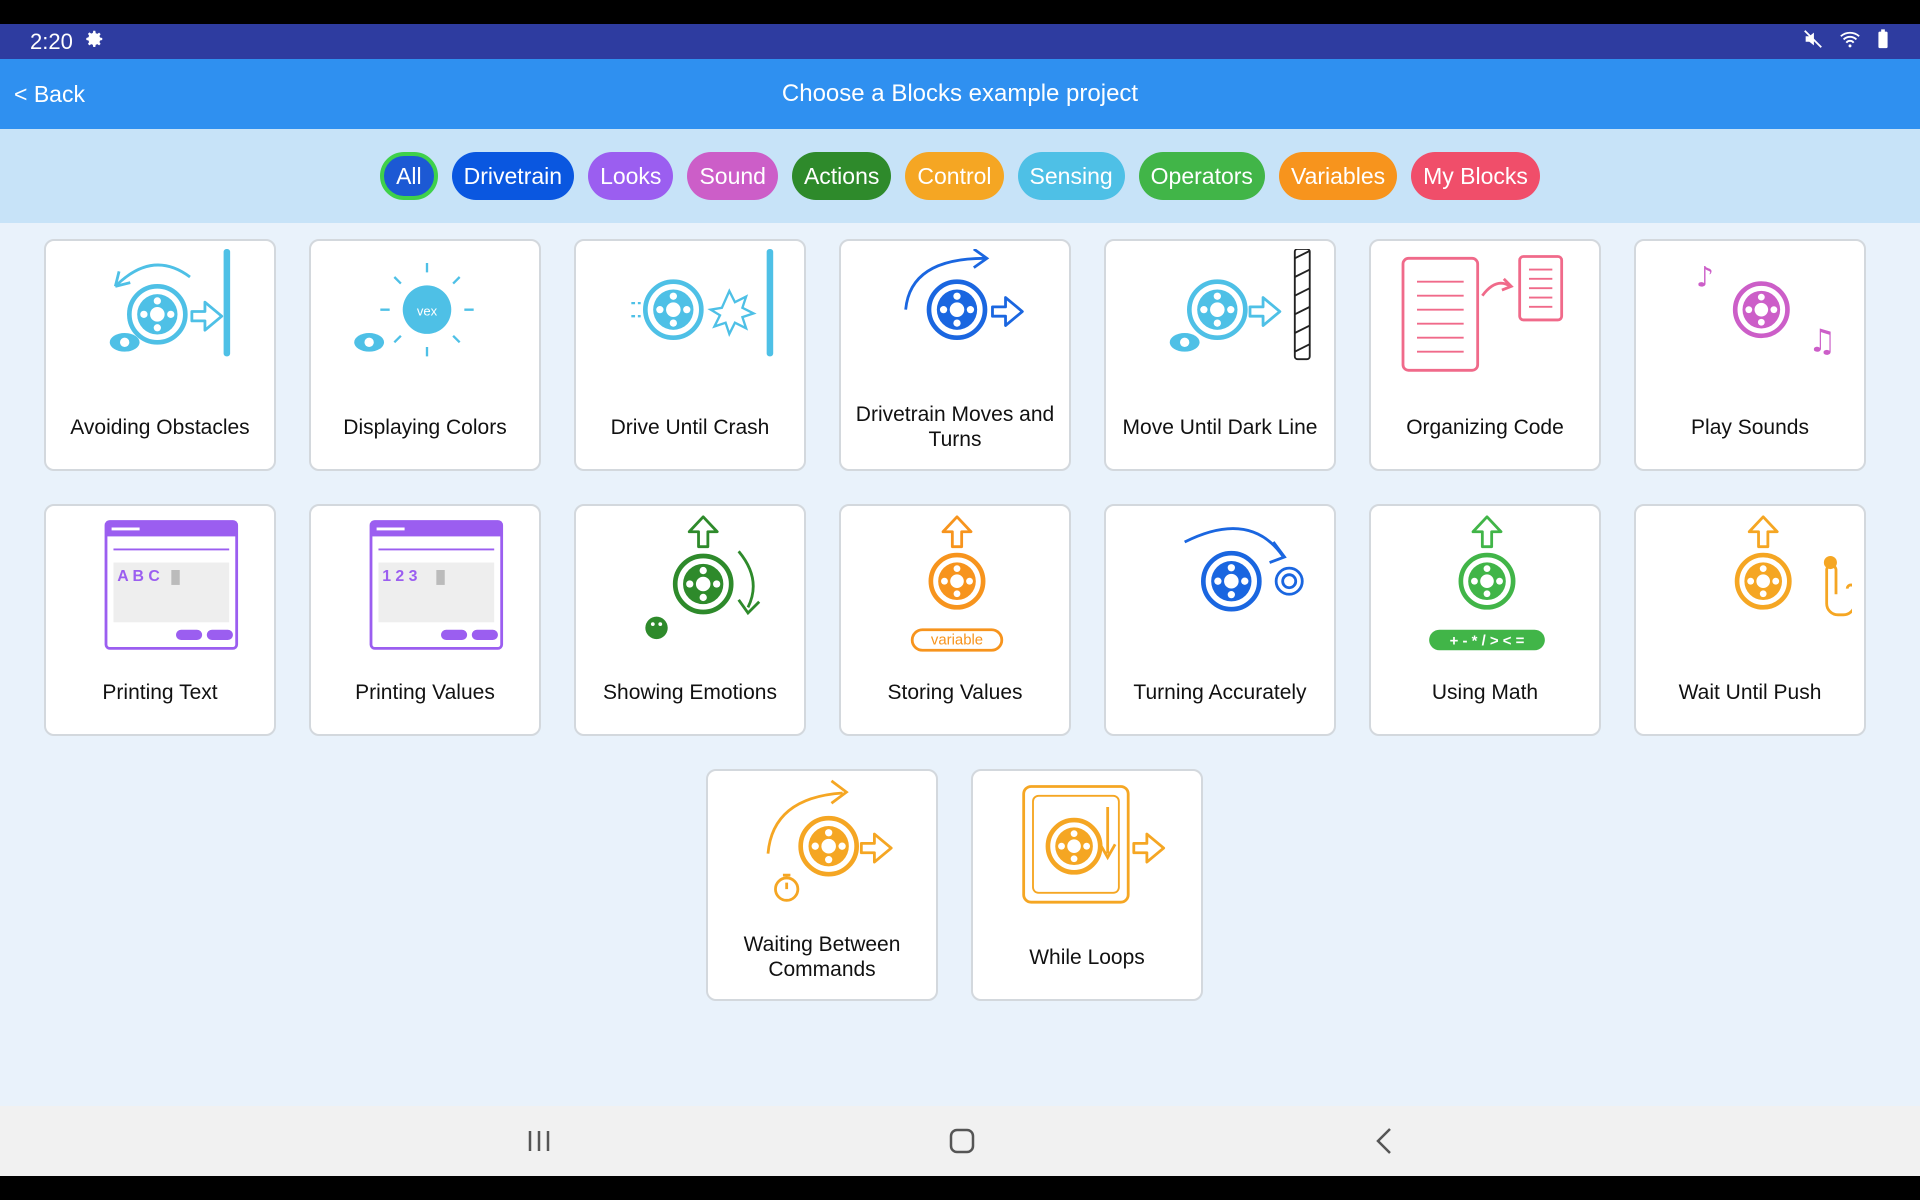 This screenshot has width=1920, height=1200. What do you see at coordinates (160, 427) in the screenshot?
I see `project-card-title: Avoiding Obstacles` at bounding box center [160, 427].